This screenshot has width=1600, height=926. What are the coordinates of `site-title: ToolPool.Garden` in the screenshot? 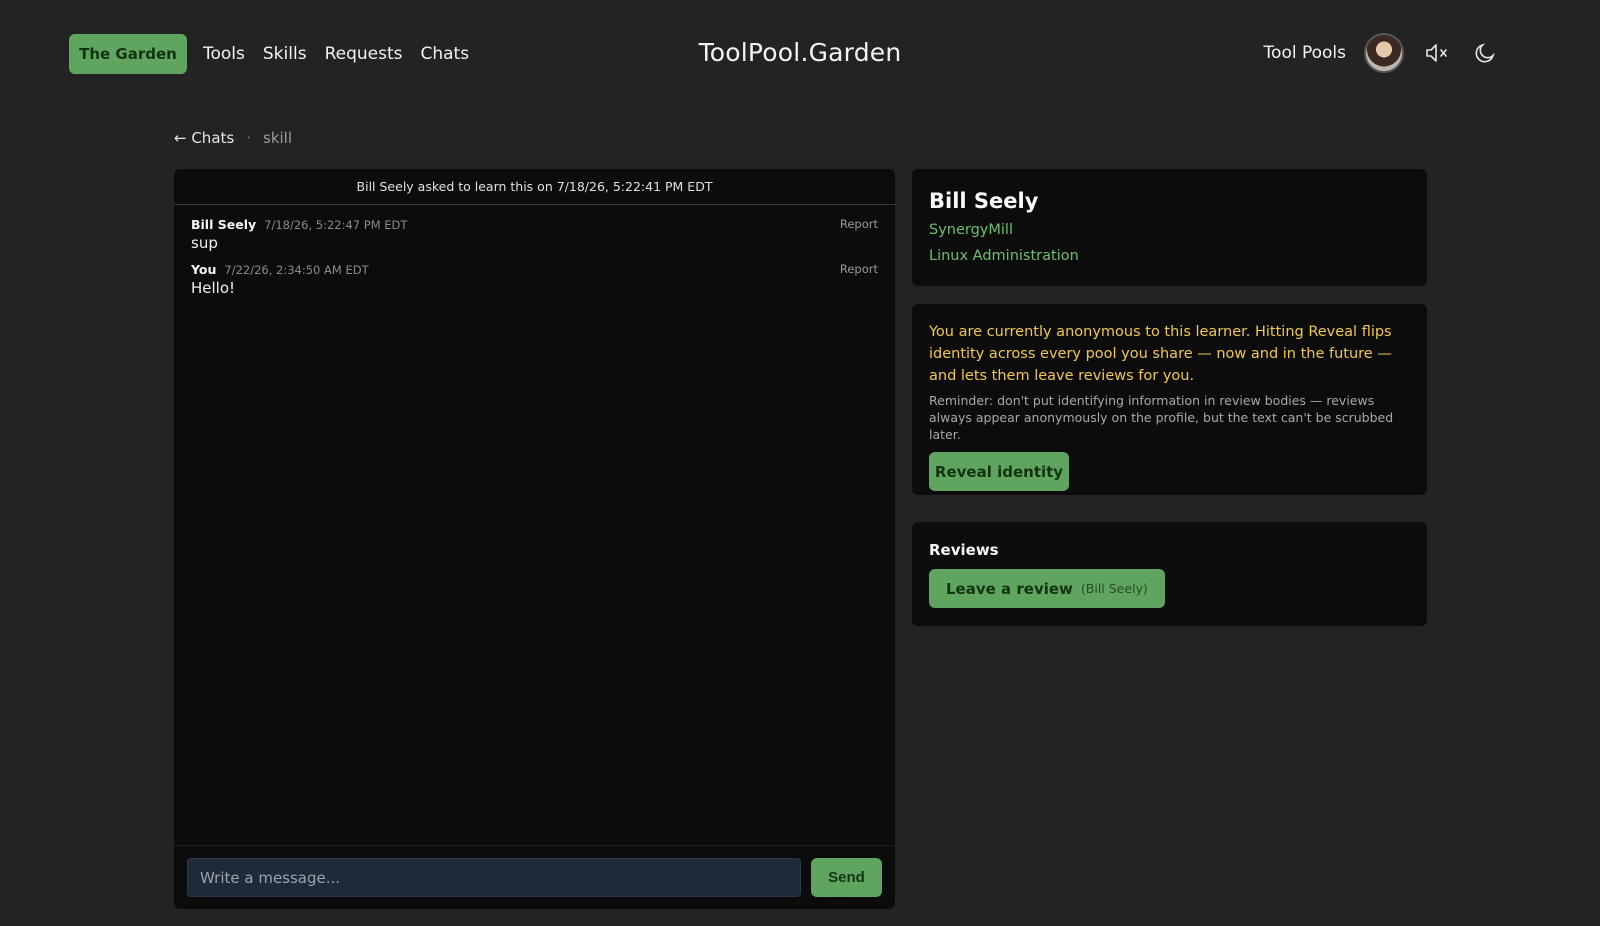 It's located at (800, 52).